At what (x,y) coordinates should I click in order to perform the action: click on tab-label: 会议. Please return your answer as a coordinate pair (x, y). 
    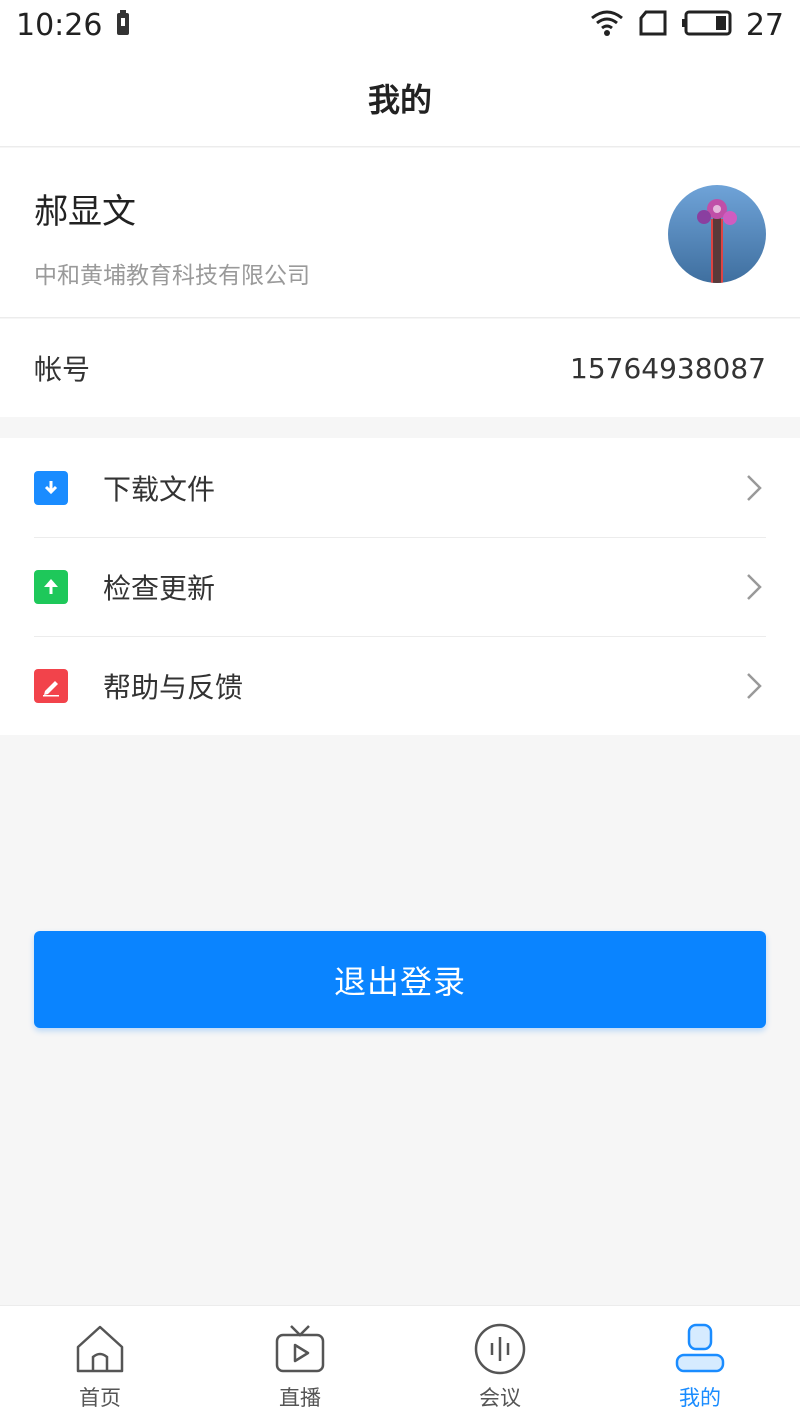
    Looking at the image, I should click on (500, 1398).